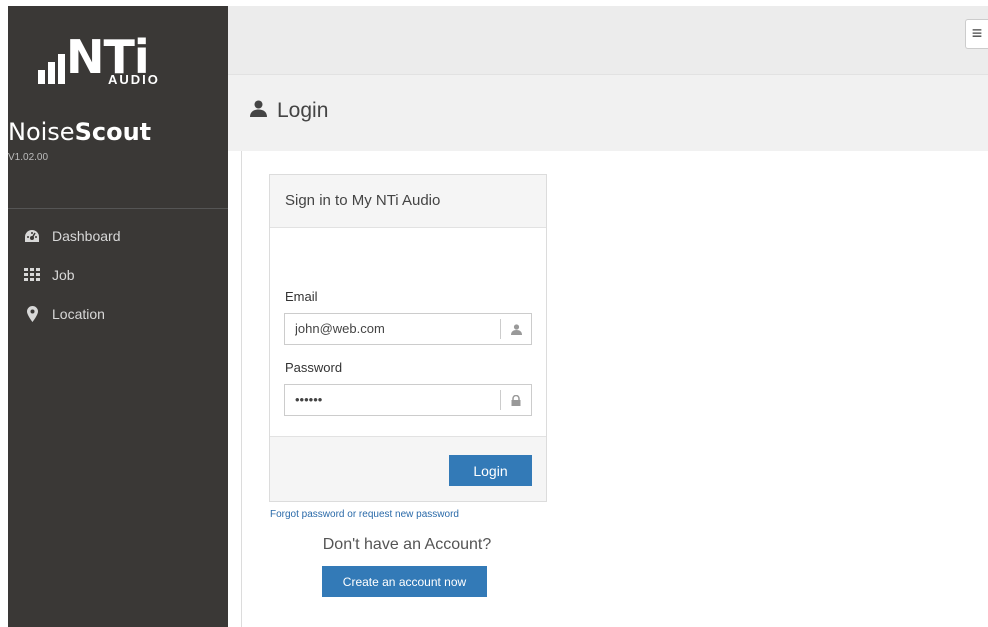  What do you see at coordinates (608, 113) in the screenshot?
I see `page-header: Login` at bounding box center [608, 113].